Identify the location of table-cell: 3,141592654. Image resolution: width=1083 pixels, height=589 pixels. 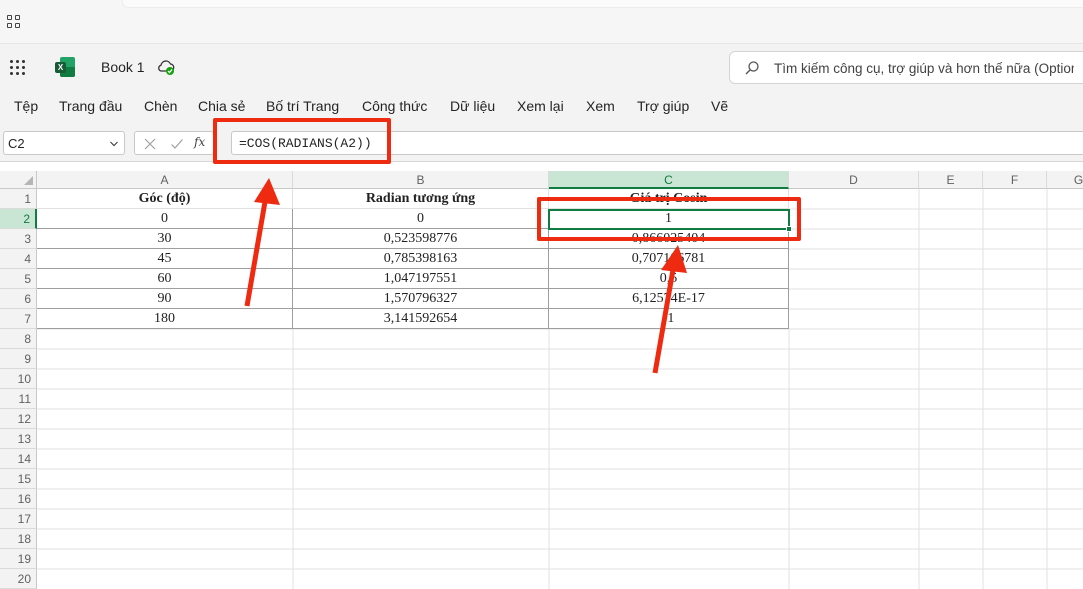
(421, 319).